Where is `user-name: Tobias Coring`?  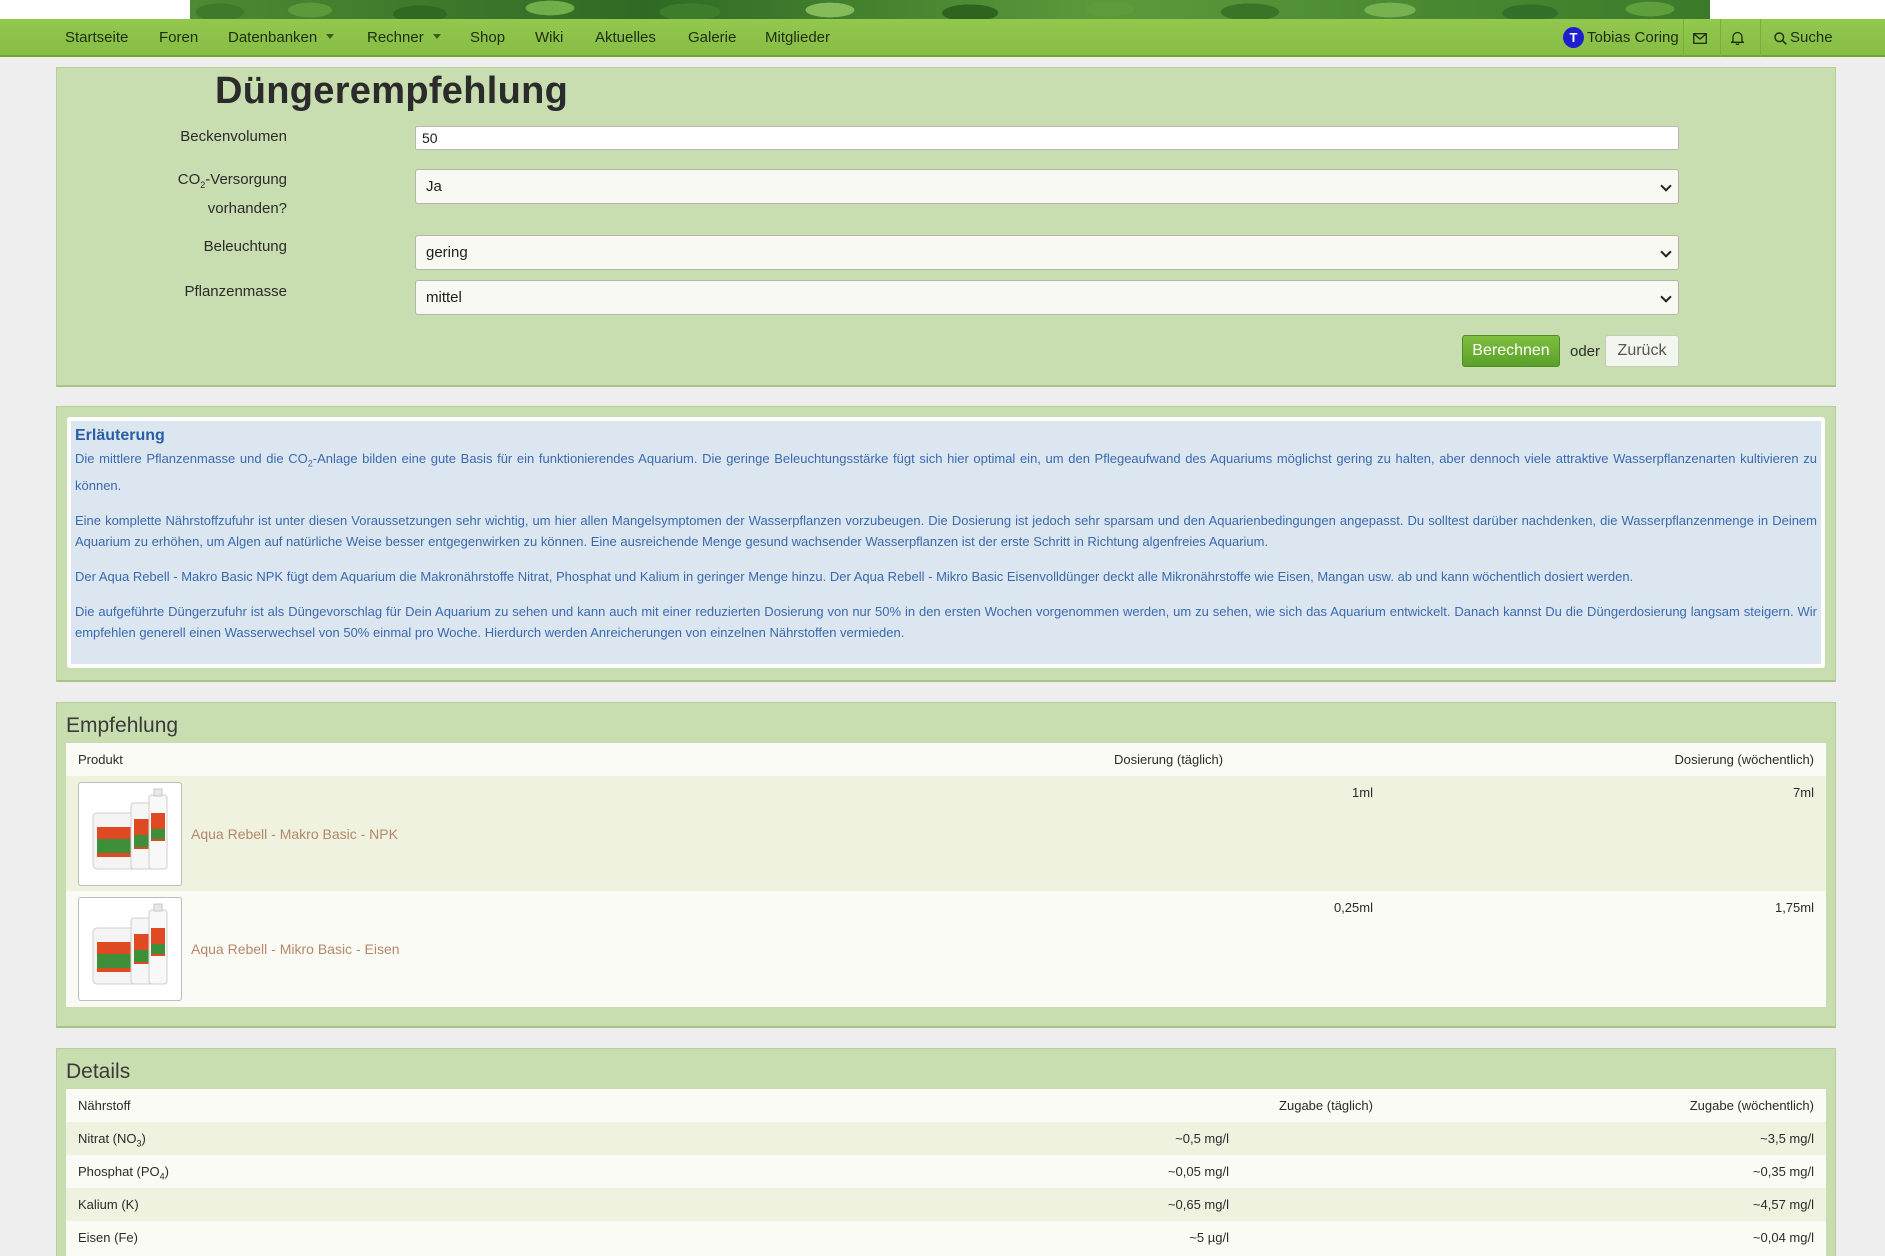 user-name: Tobias Coring is located at coordinates (1633, 37).